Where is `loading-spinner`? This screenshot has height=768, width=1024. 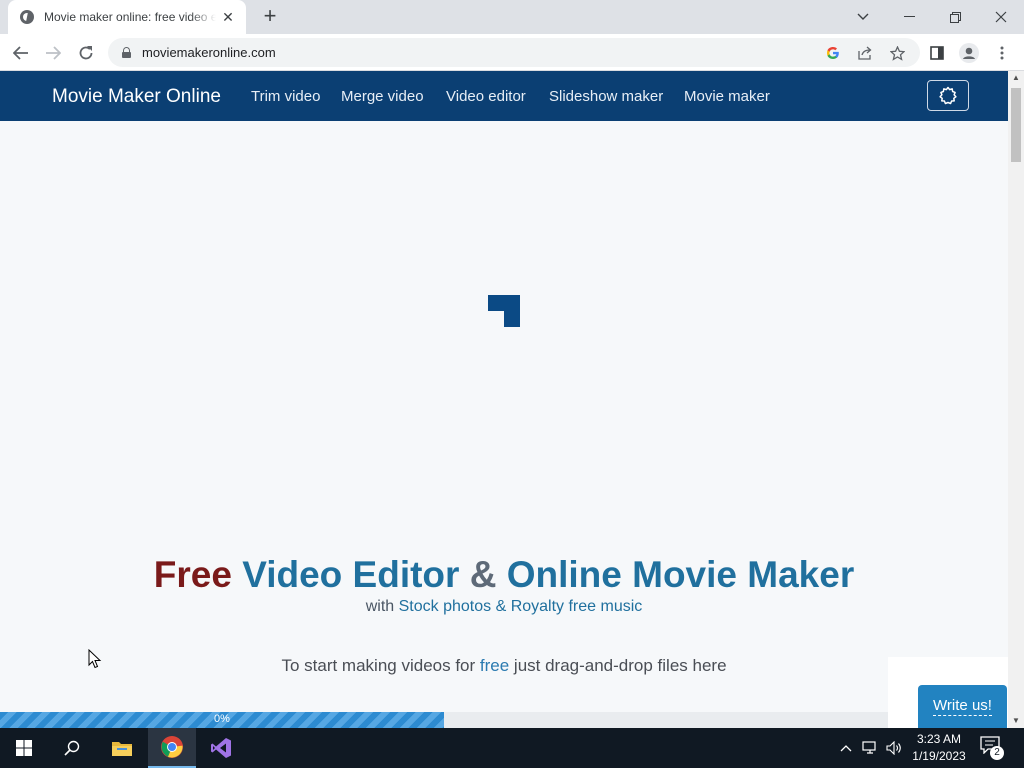 loading-spinner is located at coordinates (504, 311).